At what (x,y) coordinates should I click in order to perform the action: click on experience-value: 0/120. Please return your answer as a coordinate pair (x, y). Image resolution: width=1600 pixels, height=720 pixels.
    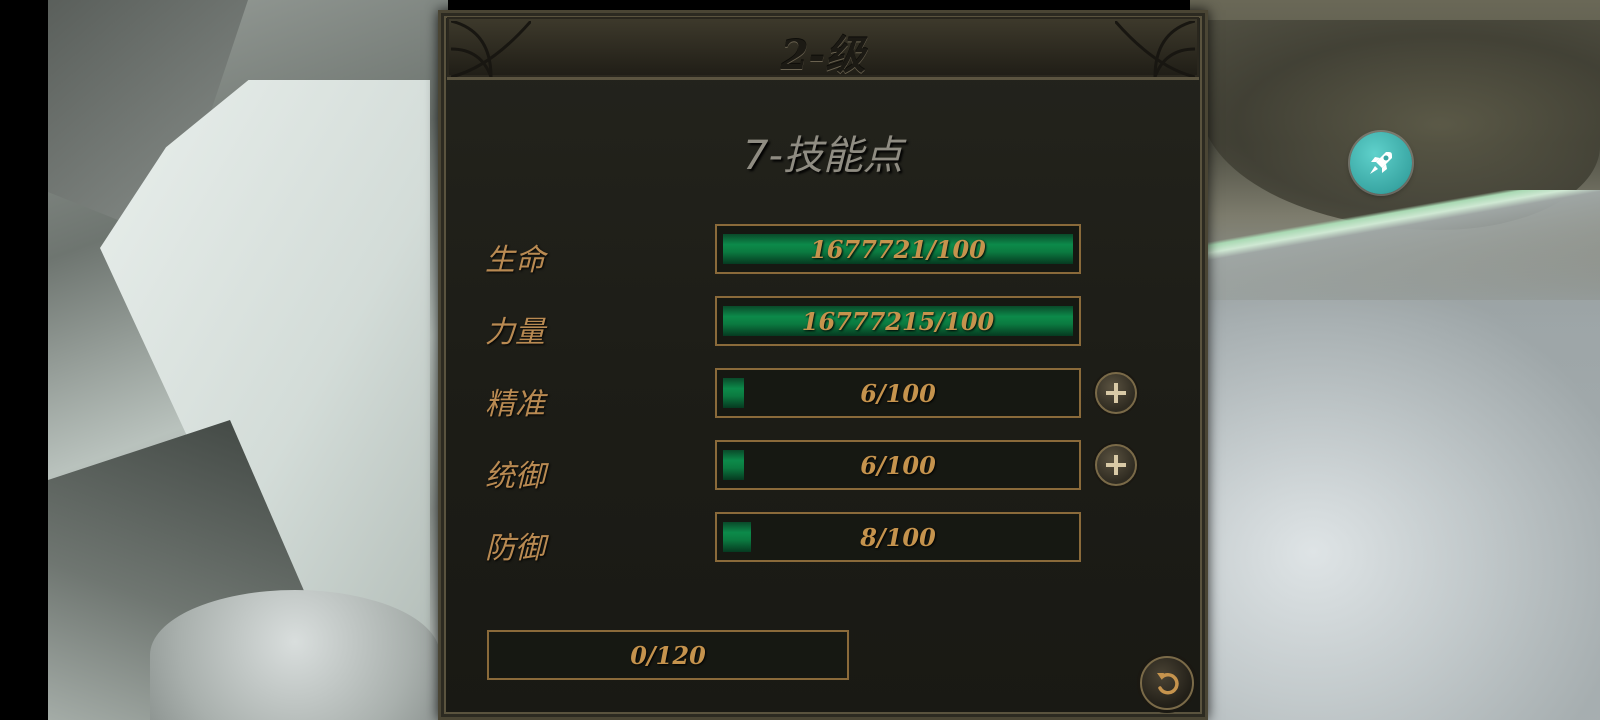
    Looking at the image, I should click on (668, 655).